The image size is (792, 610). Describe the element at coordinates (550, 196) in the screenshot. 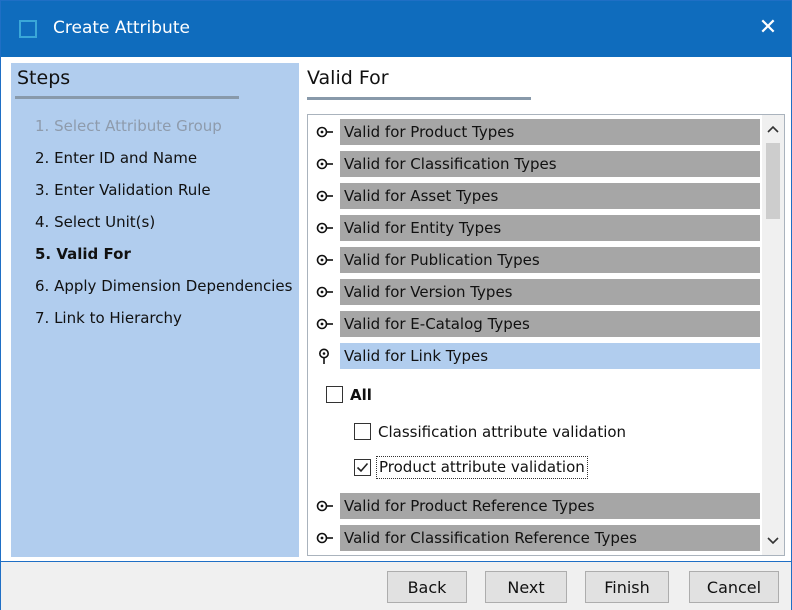

I see `row-label: Valid for Asset Types` at that location.